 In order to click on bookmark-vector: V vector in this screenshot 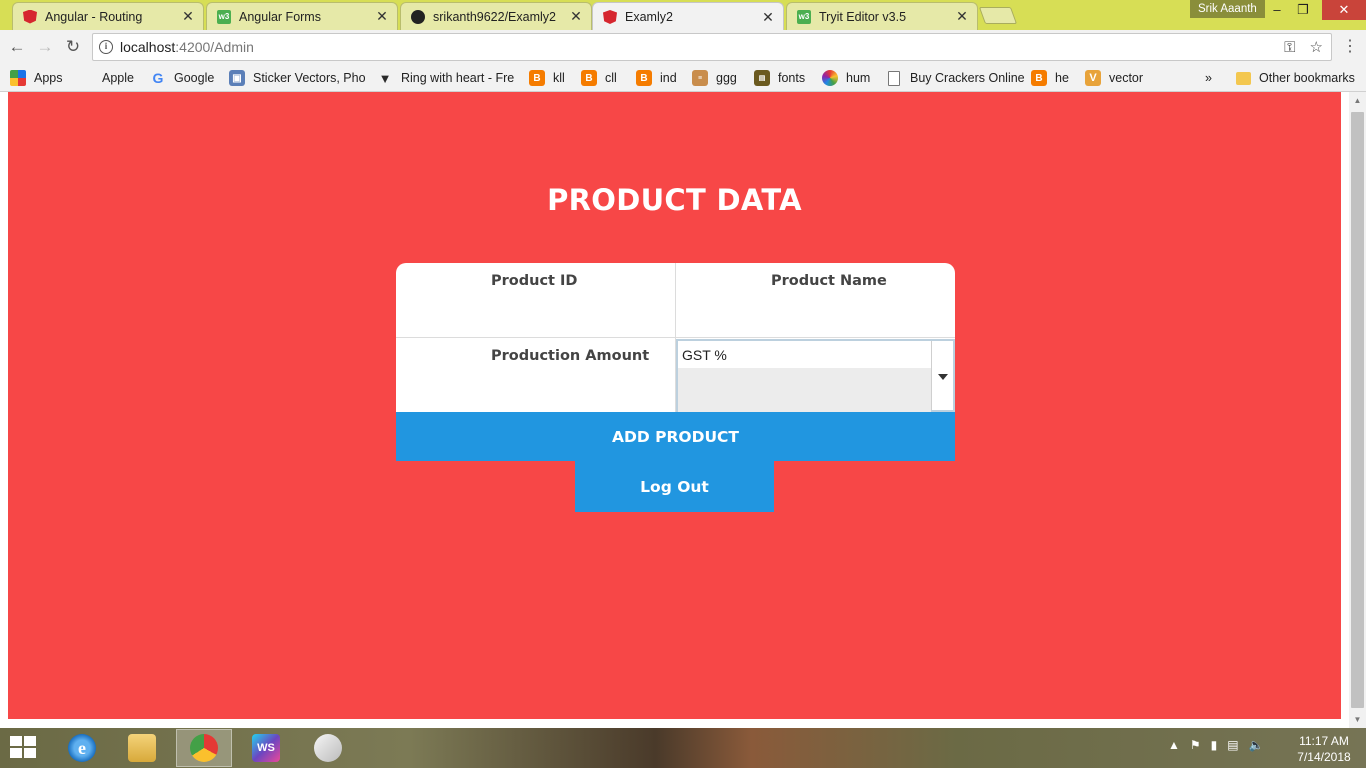, I will do `click(1114, 78)`.